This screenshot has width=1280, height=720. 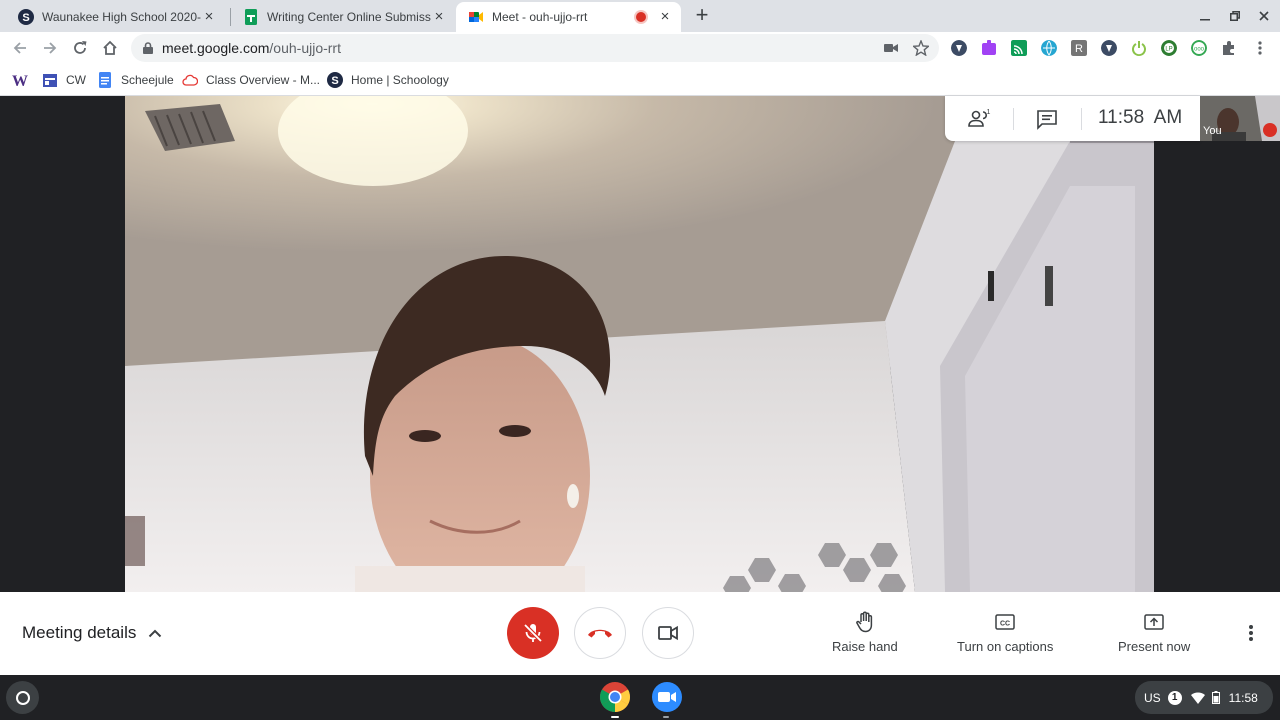 I want to click on w-icon: W, so click(x=20, y=80).